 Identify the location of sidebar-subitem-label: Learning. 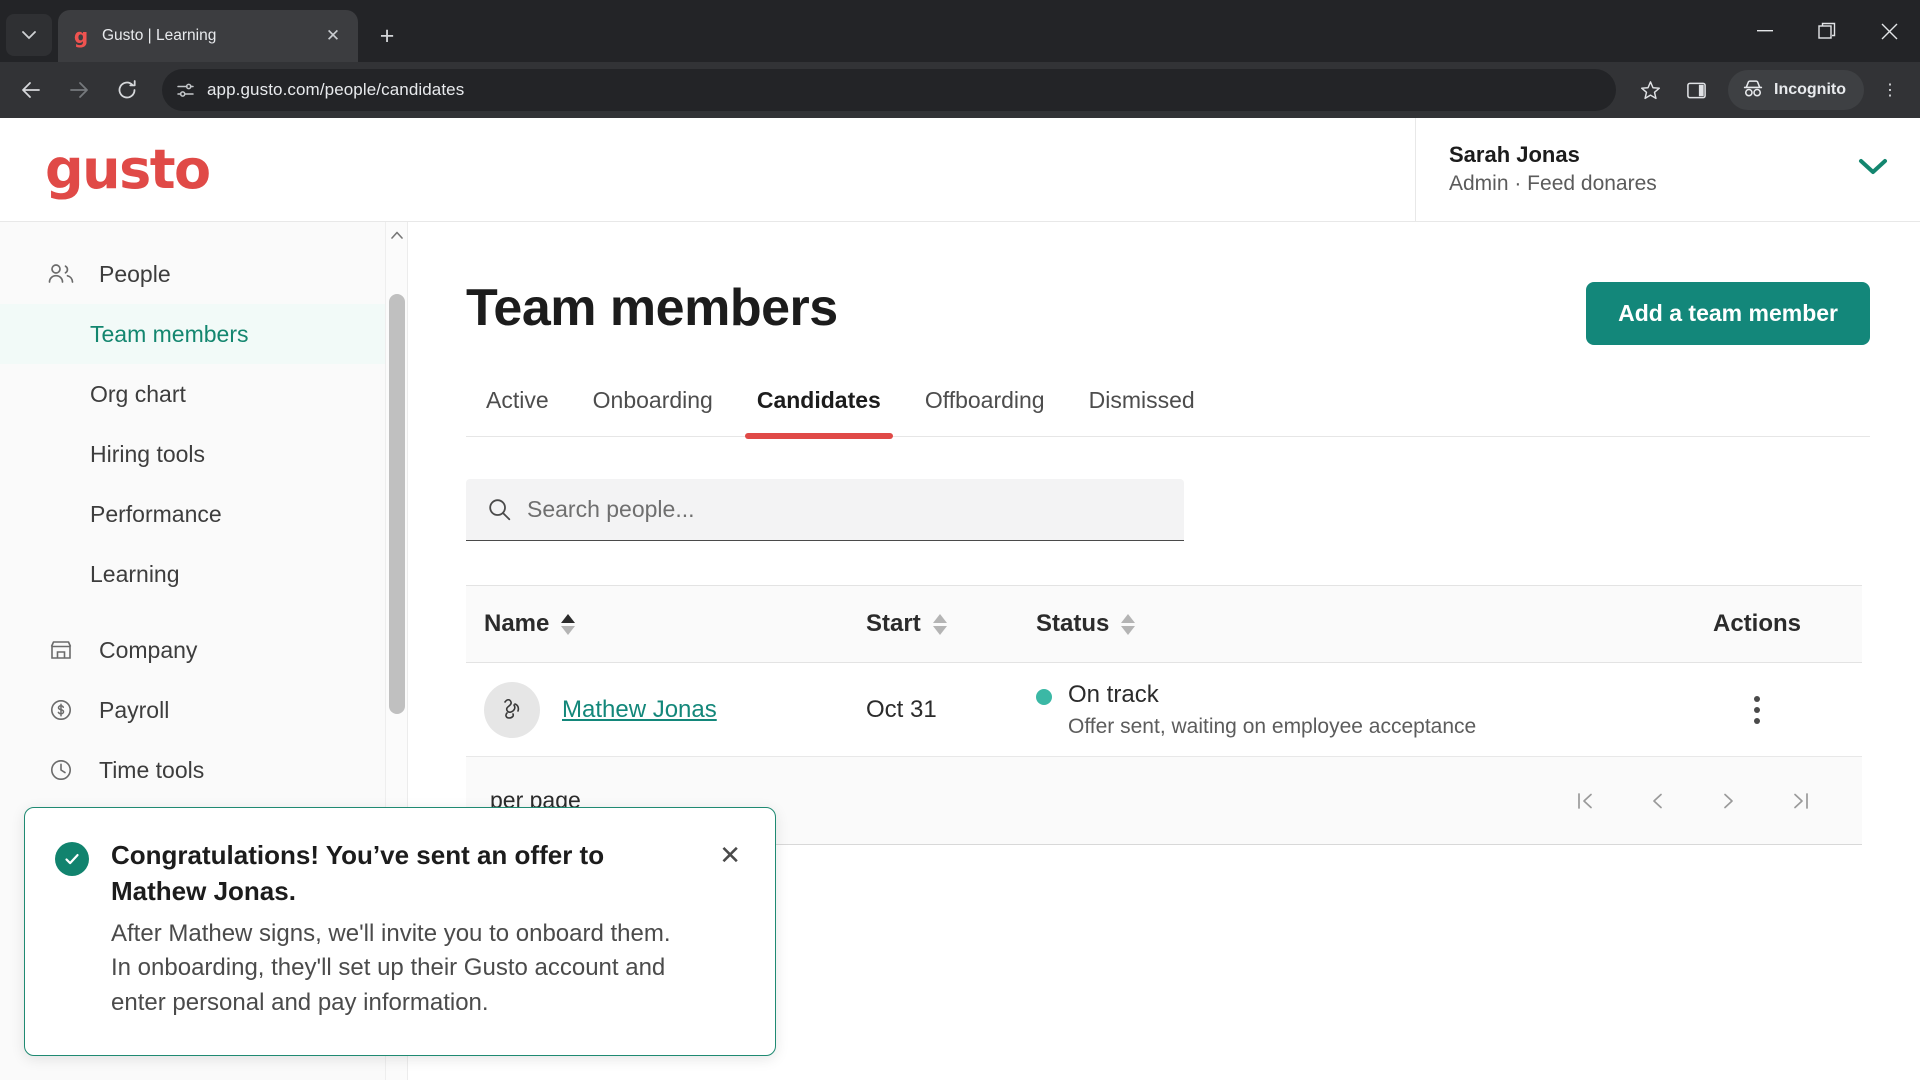
(135, 573).